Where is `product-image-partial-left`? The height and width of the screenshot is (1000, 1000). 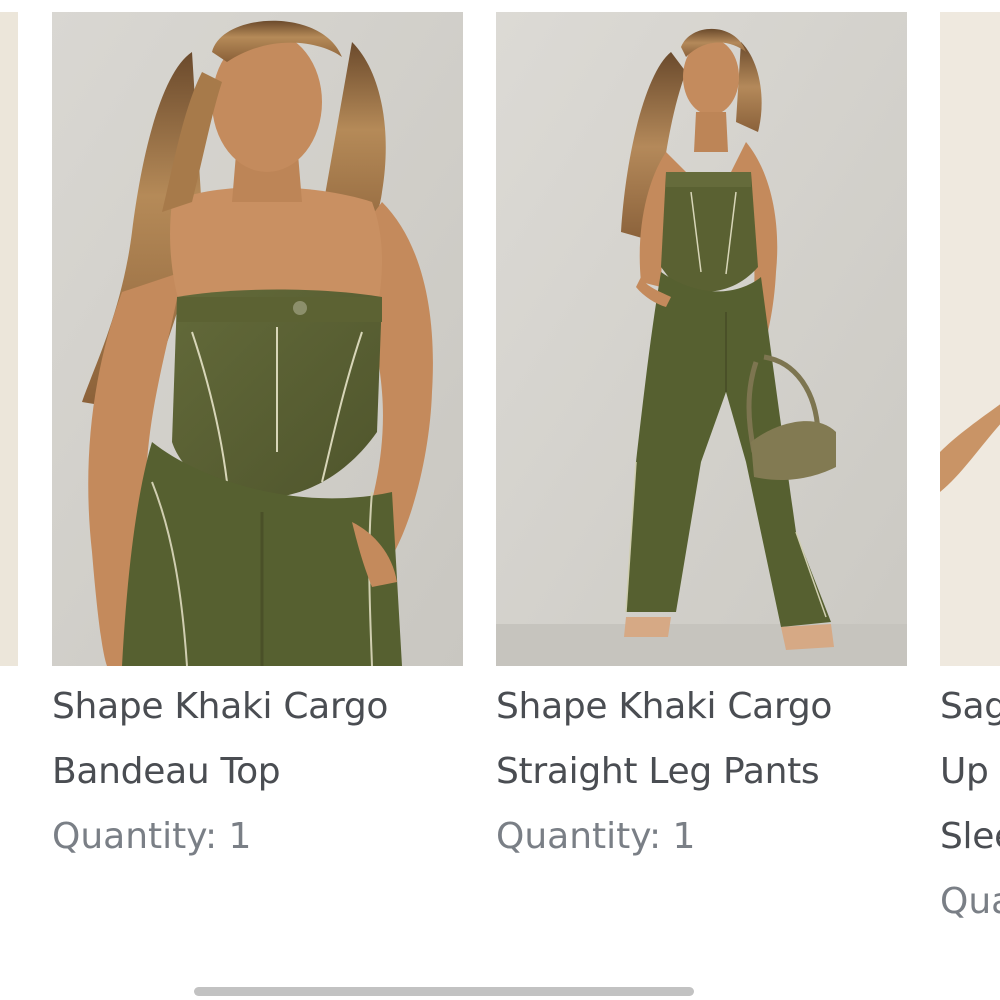
product-image-partial-left is located at coordinates (9, 339).